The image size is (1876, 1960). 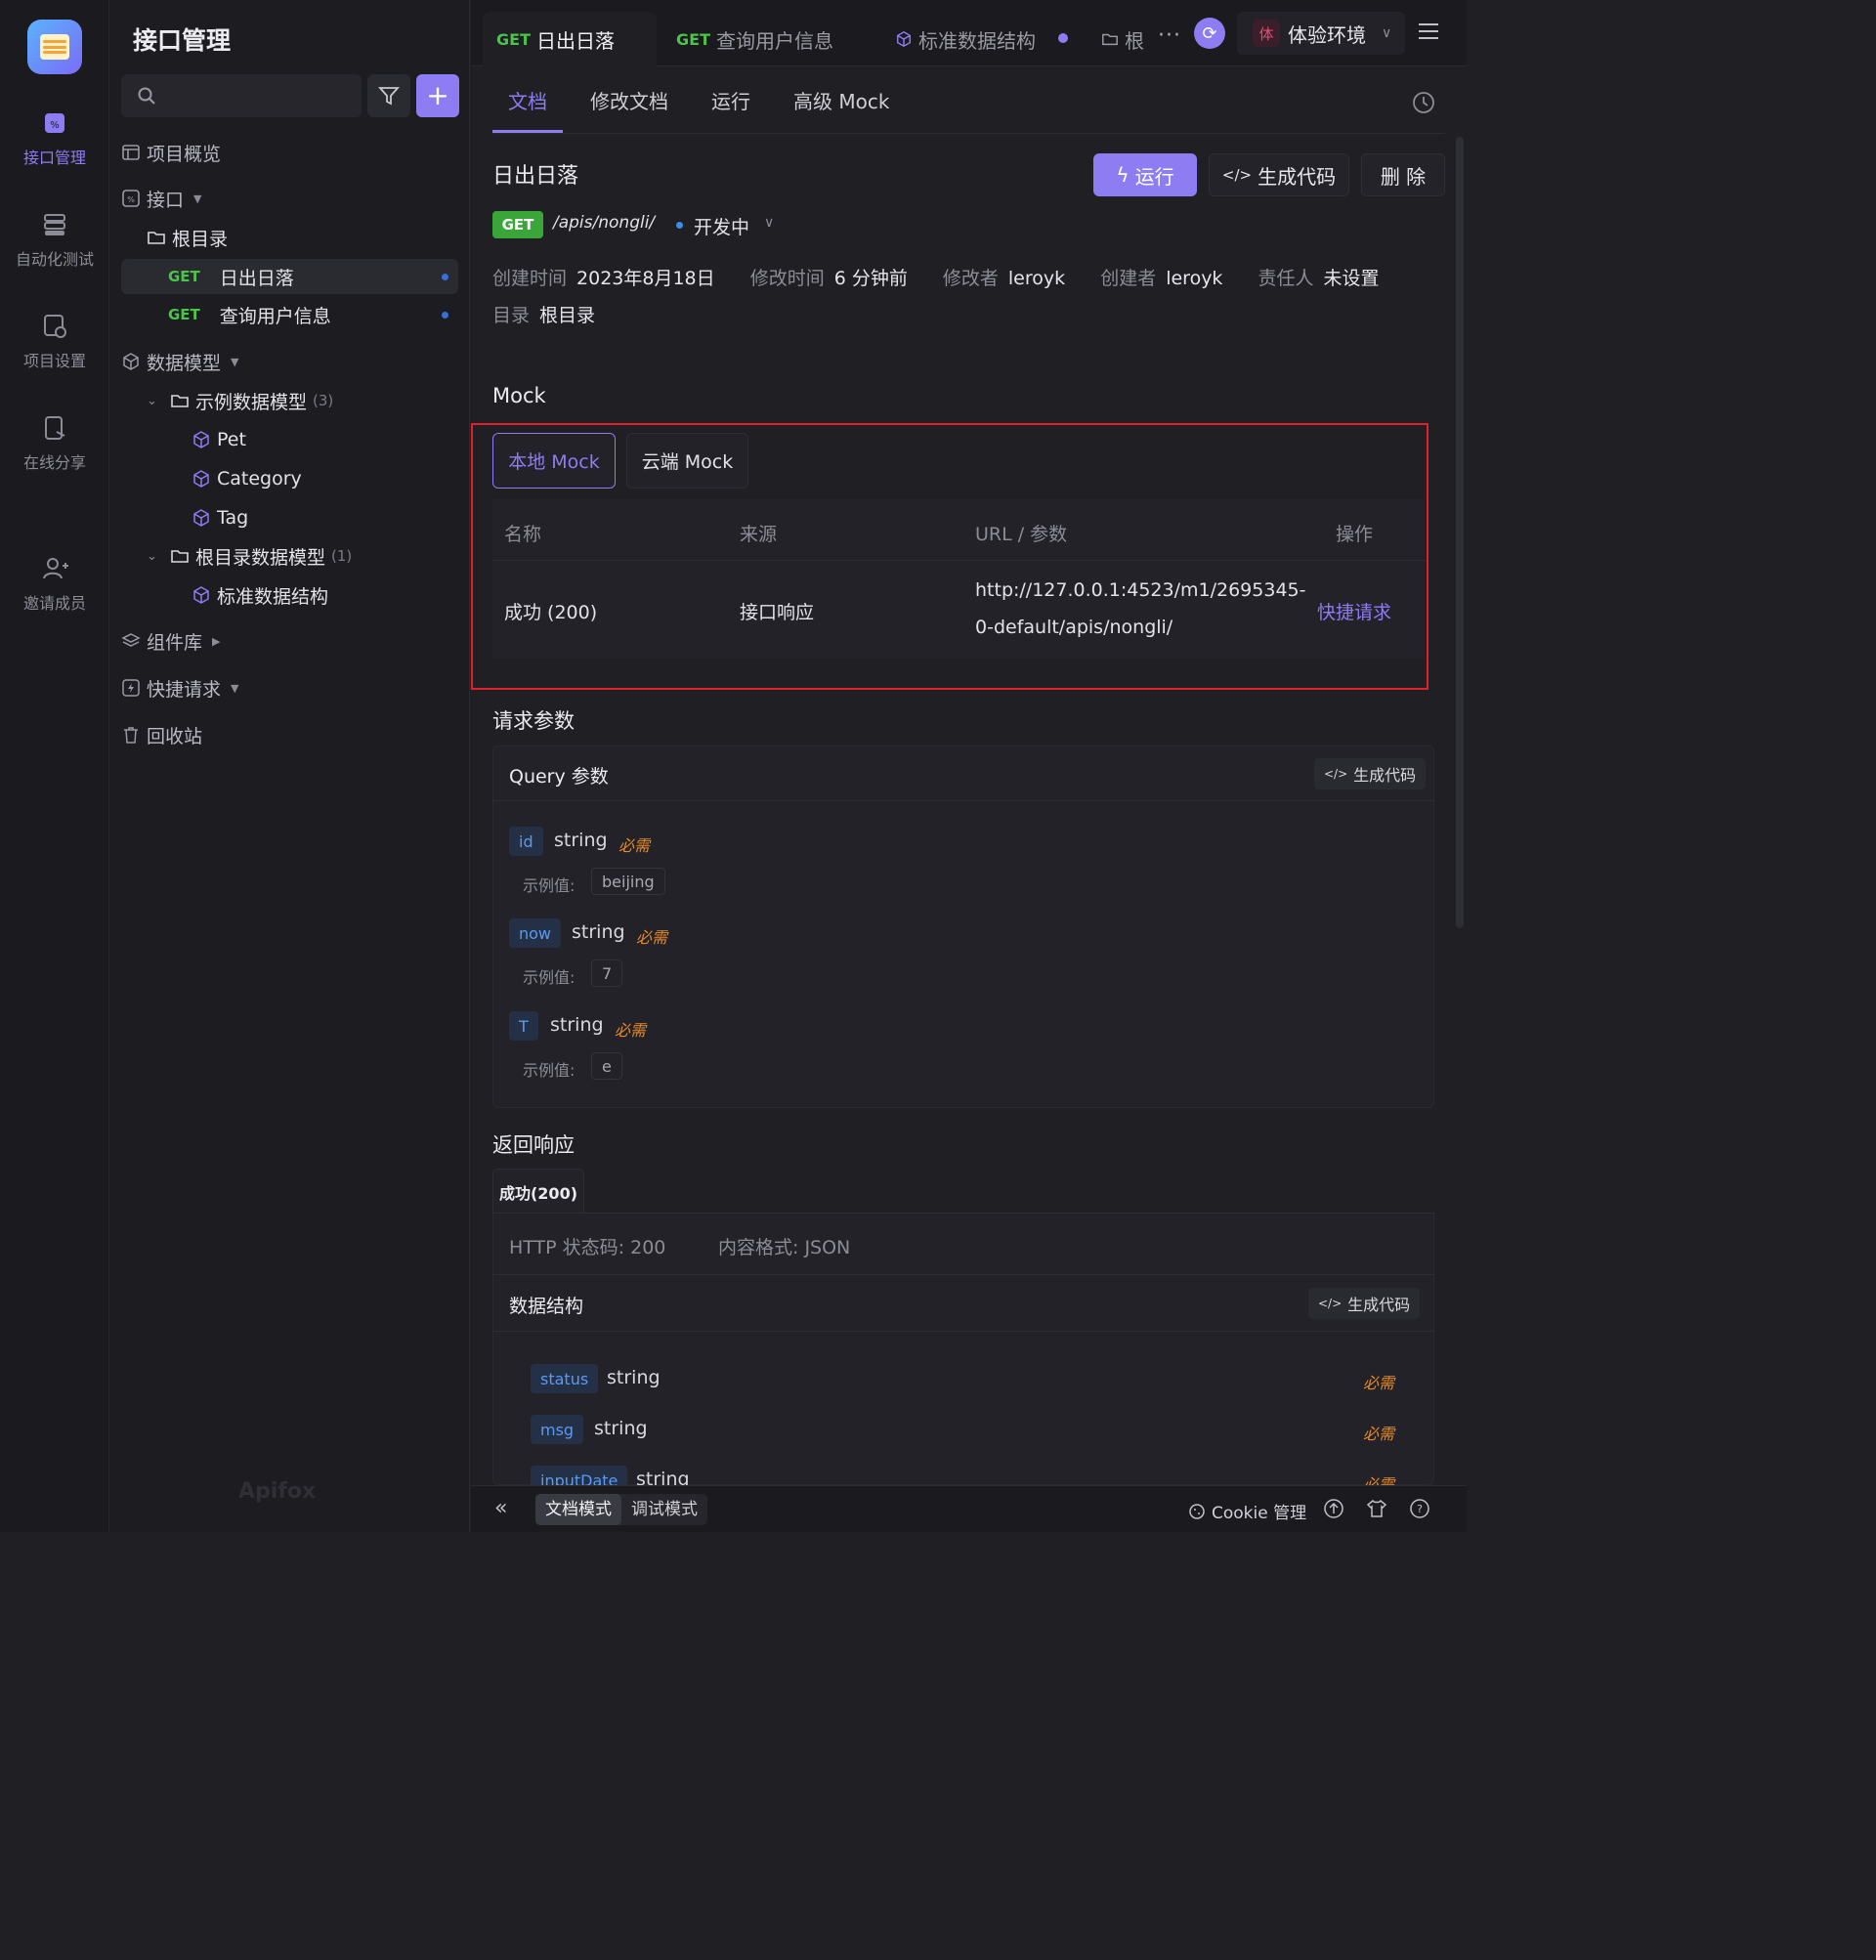 What do you see at coordinates (679, 225) in the screenshot?
I see `status-dot` at bounding box center [679, 225].